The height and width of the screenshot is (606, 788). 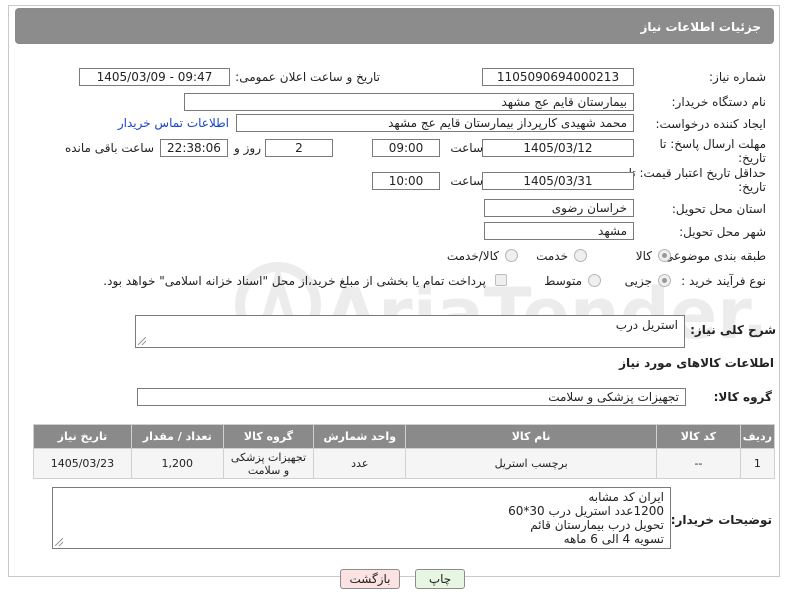 What do you see at coordinates (466, 181) in the screenshot?
I see `validity-time-label: ساعت` at bounding box center [466, 181].